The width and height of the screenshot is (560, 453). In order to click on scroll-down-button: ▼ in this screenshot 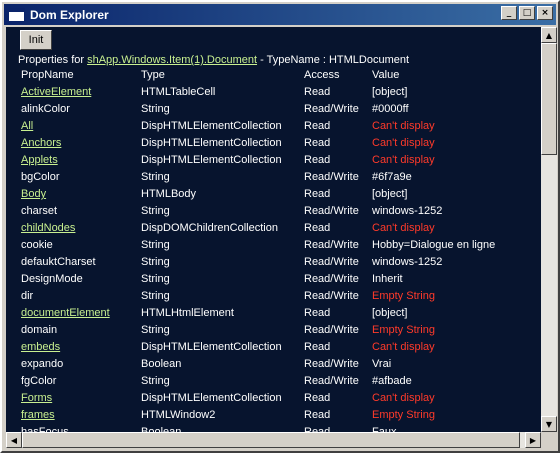, I will do `click(549, 424)`.